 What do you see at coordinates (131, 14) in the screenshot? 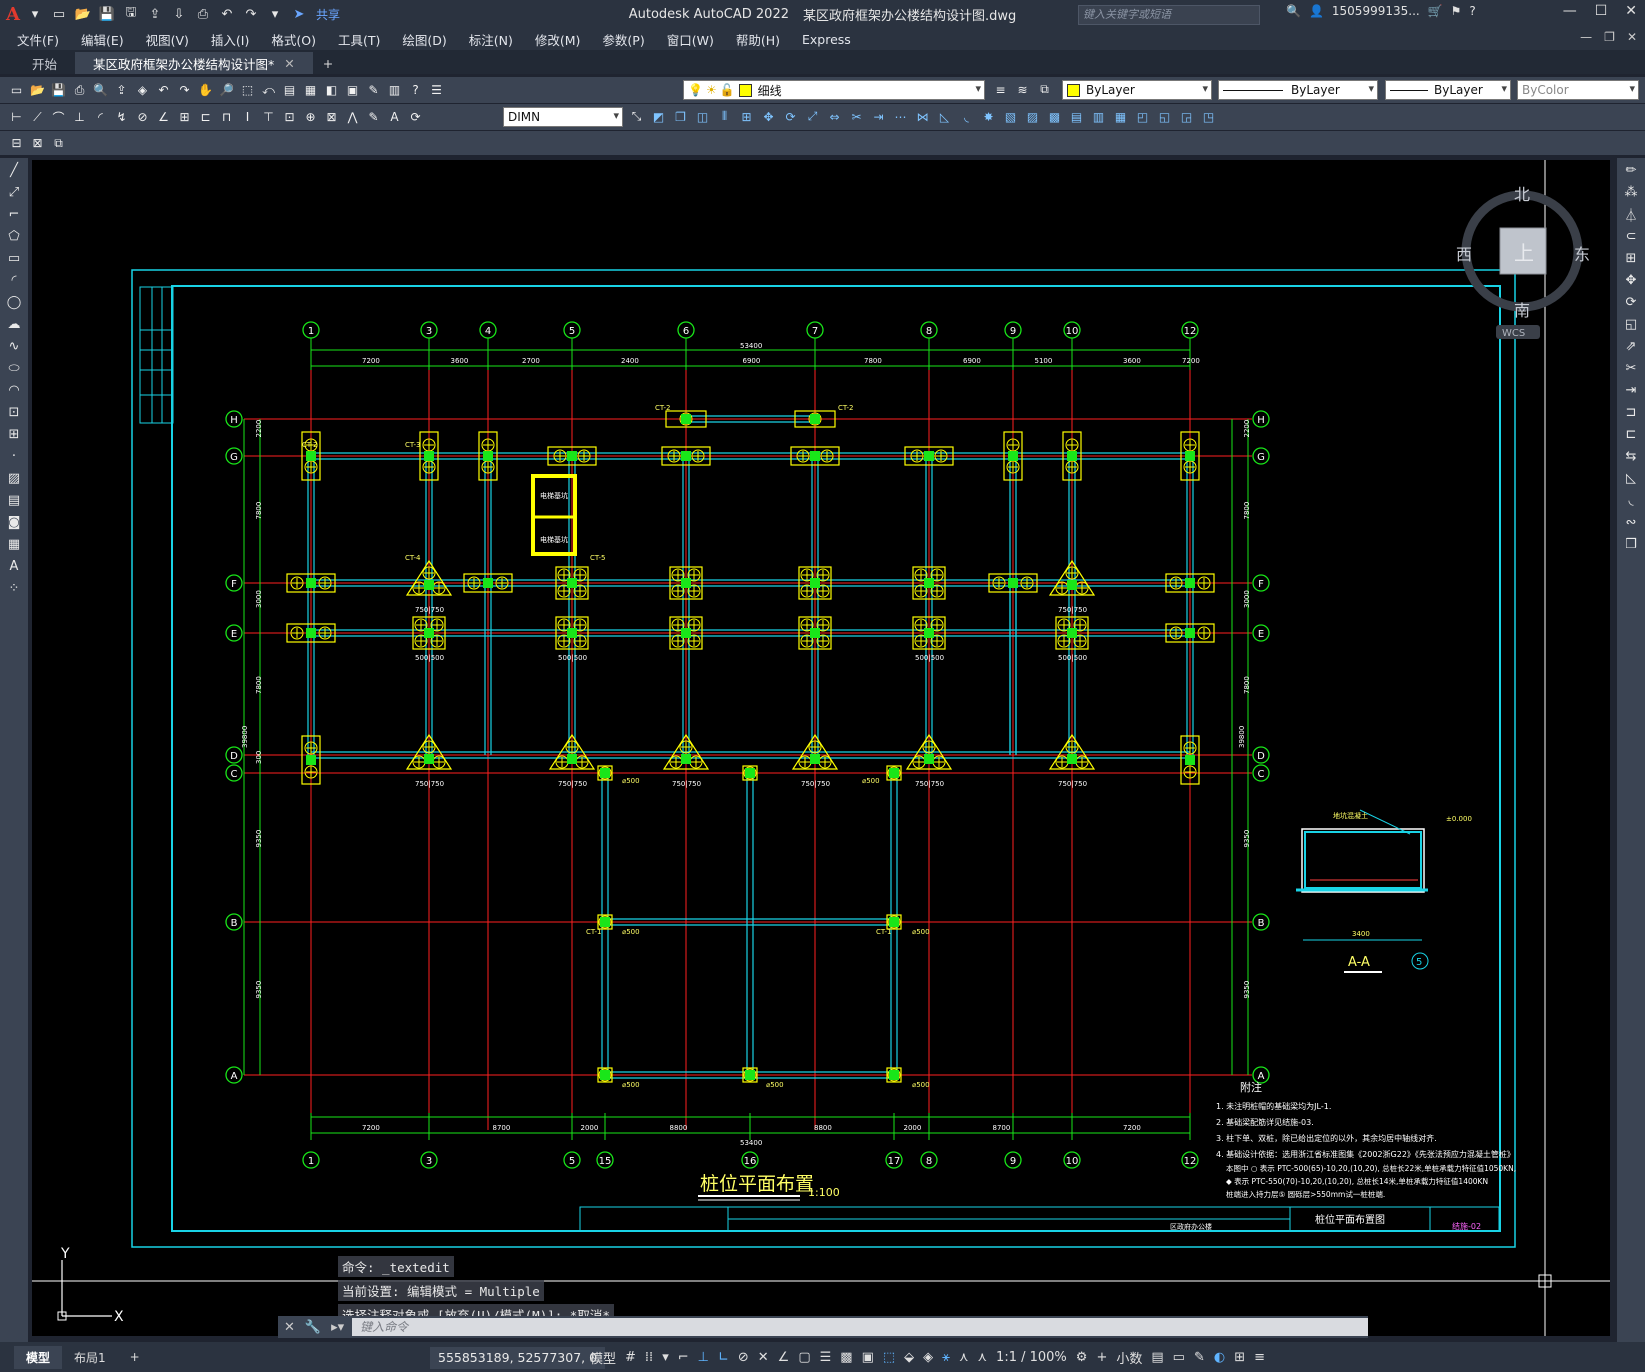
I see `save-as-icon: 🖫` at bounding box center [131, 14].